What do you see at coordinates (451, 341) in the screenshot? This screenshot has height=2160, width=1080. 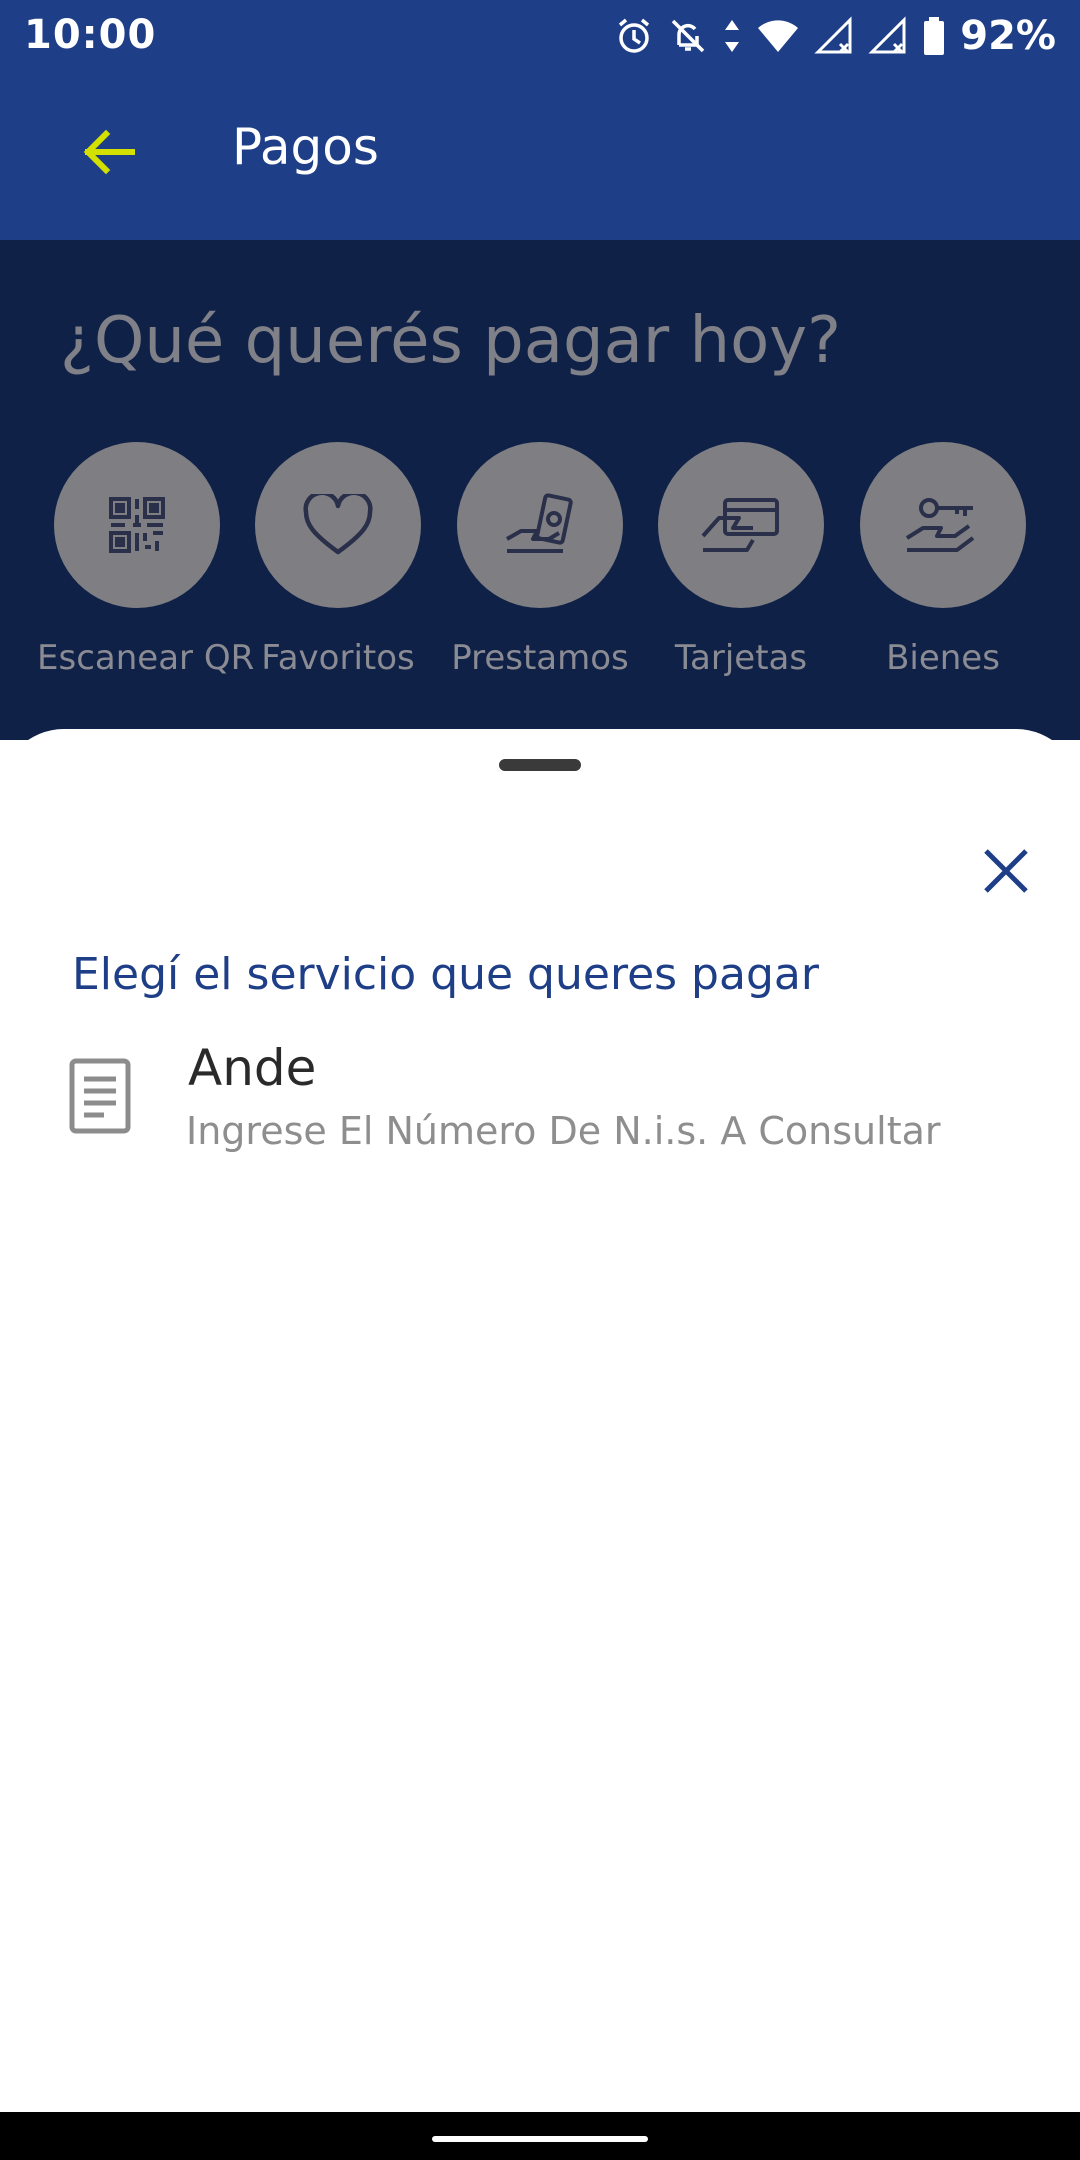 I see `question-heading: ¿Qué querés pagar hoy?` at bounding box center [451, 341].